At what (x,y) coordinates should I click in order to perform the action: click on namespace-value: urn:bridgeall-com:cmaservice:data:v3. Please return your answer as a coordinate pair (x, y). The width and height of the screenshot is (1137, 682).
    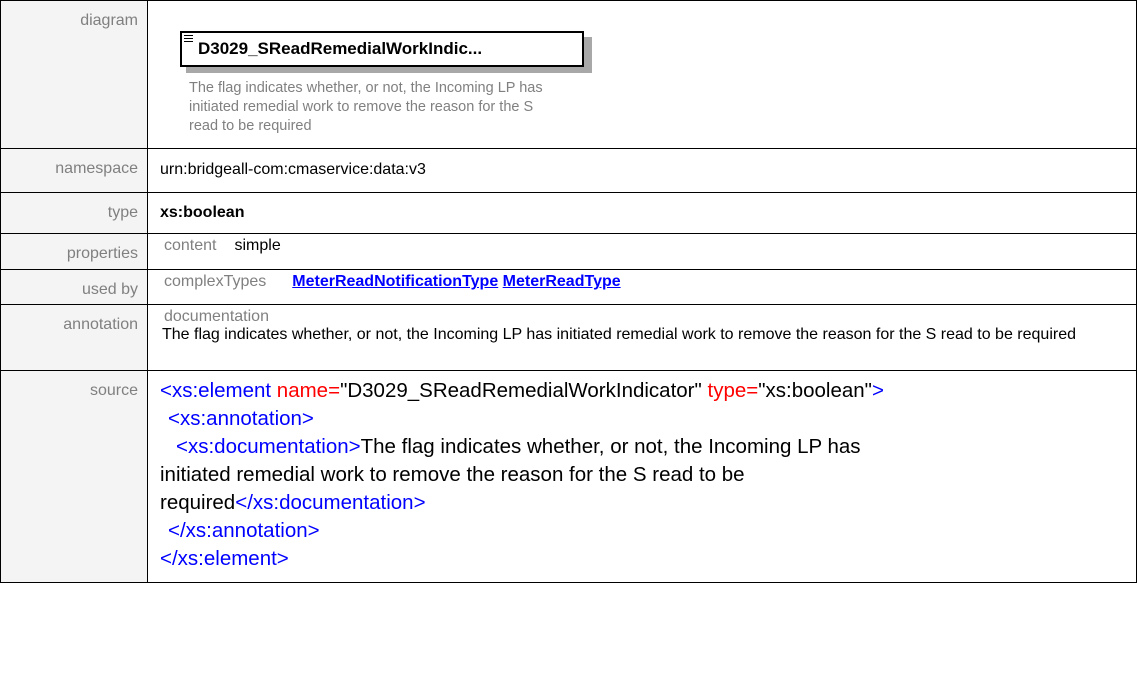
    Looking at the image, I should click on (293, 169).